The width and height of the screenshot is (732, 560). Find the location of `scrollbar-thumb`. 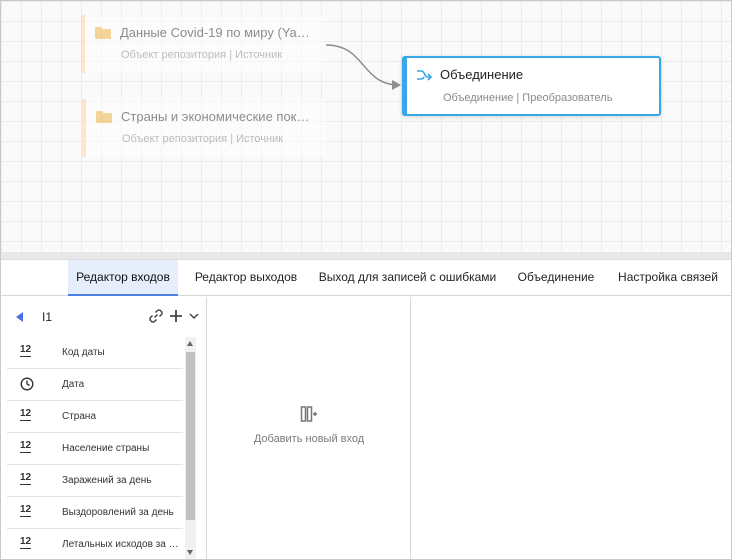

scrollbar-thumb is located at coordinates (190, 436).